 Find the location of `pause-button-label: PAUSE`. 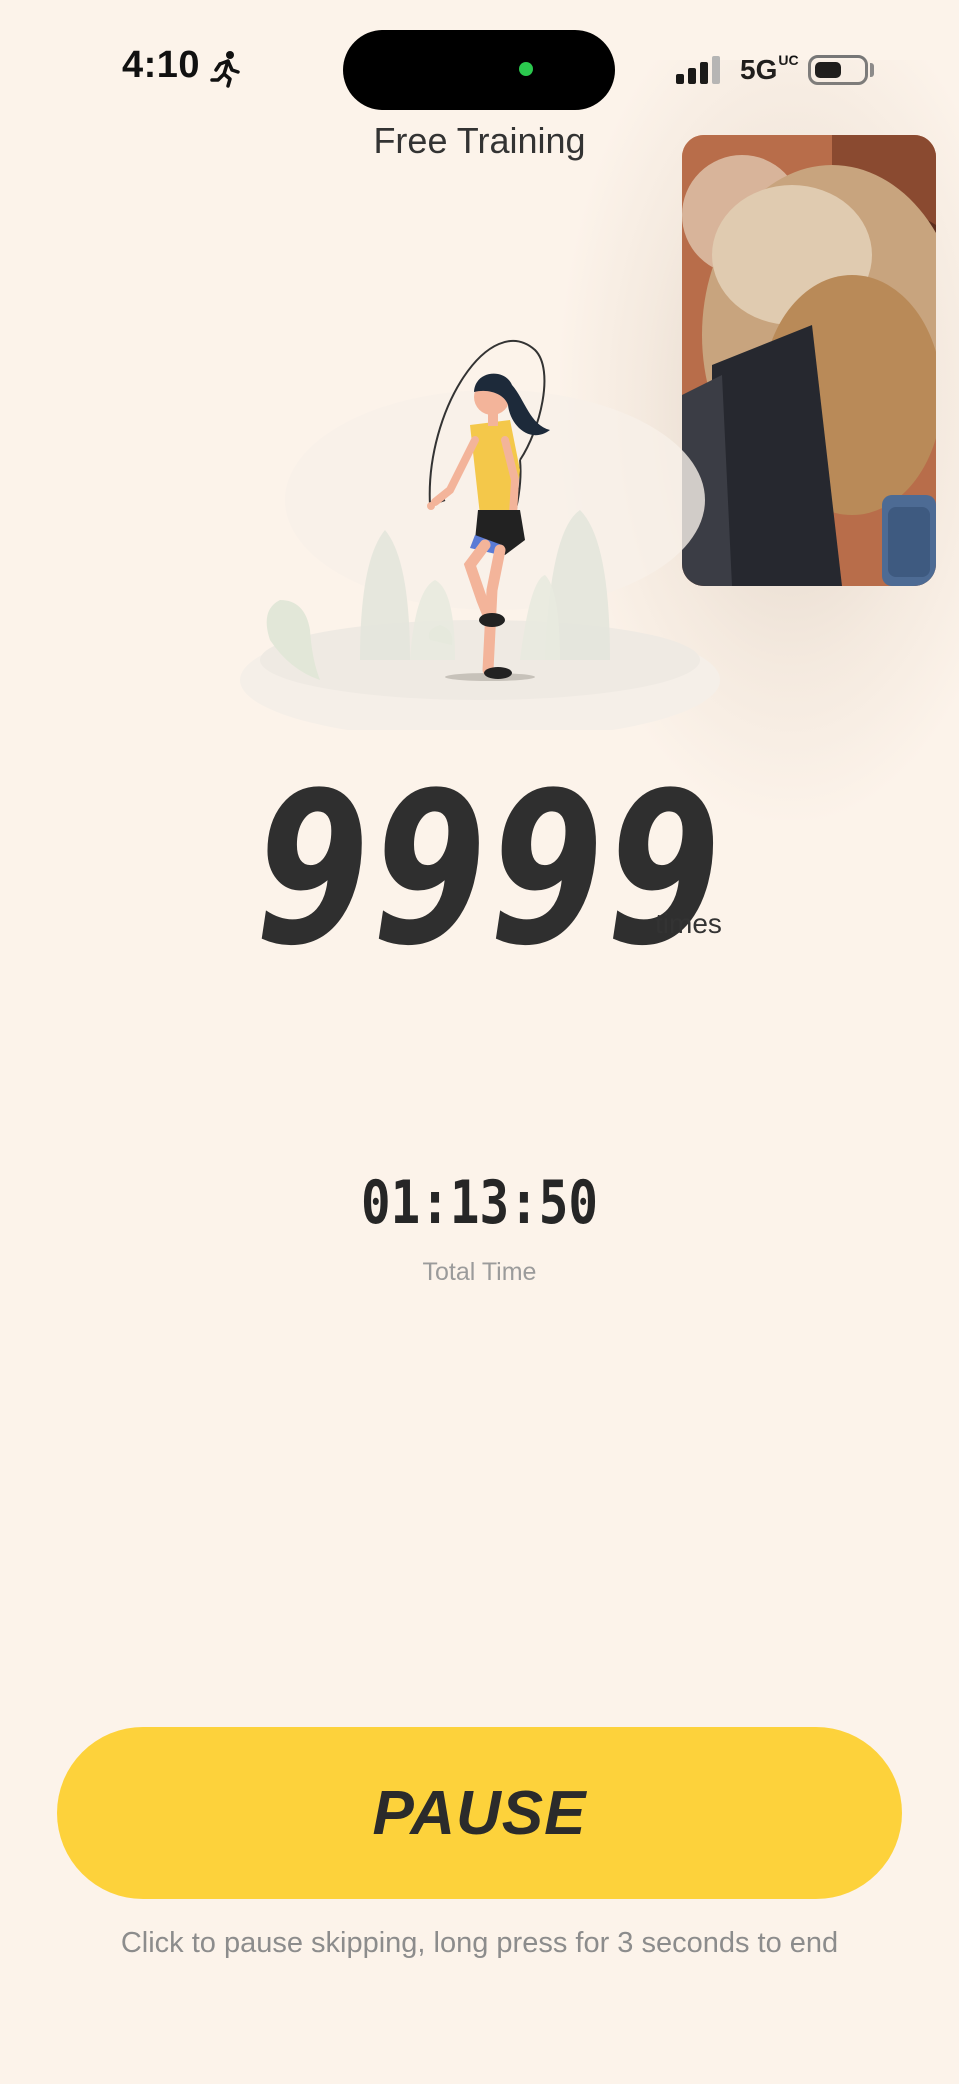

pause-button-label: PAUSE is located at coordinates (479, 1813).